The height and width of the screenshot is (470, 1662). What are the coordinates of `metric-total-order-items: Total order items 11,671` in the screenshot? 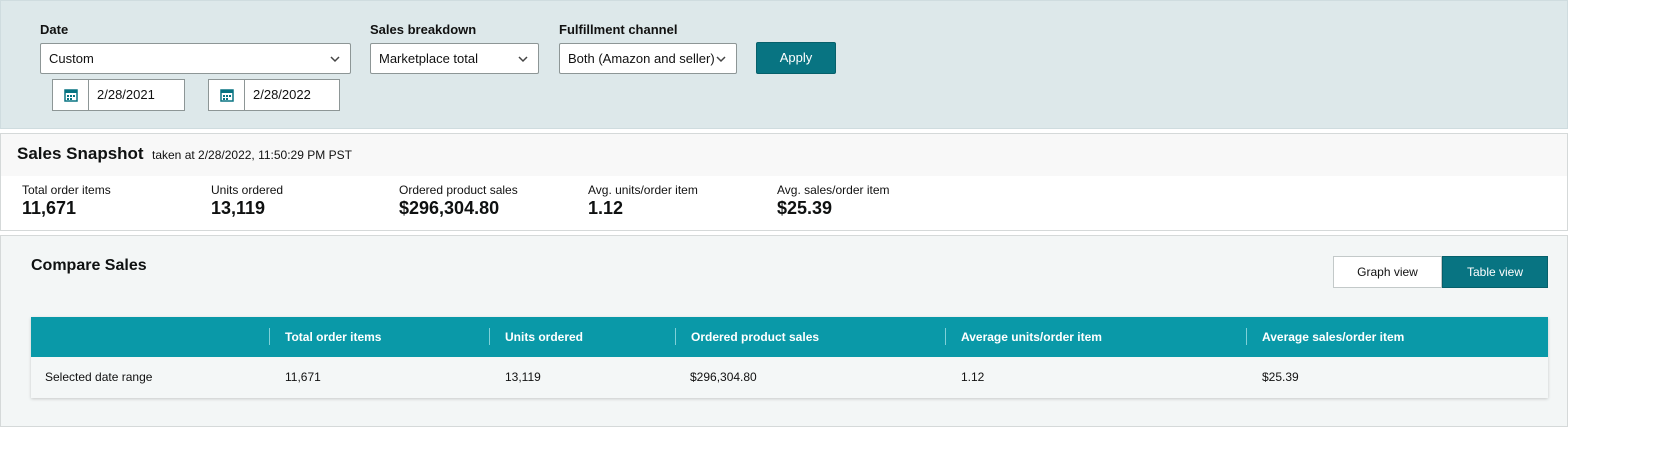 It's located at (66, 201).